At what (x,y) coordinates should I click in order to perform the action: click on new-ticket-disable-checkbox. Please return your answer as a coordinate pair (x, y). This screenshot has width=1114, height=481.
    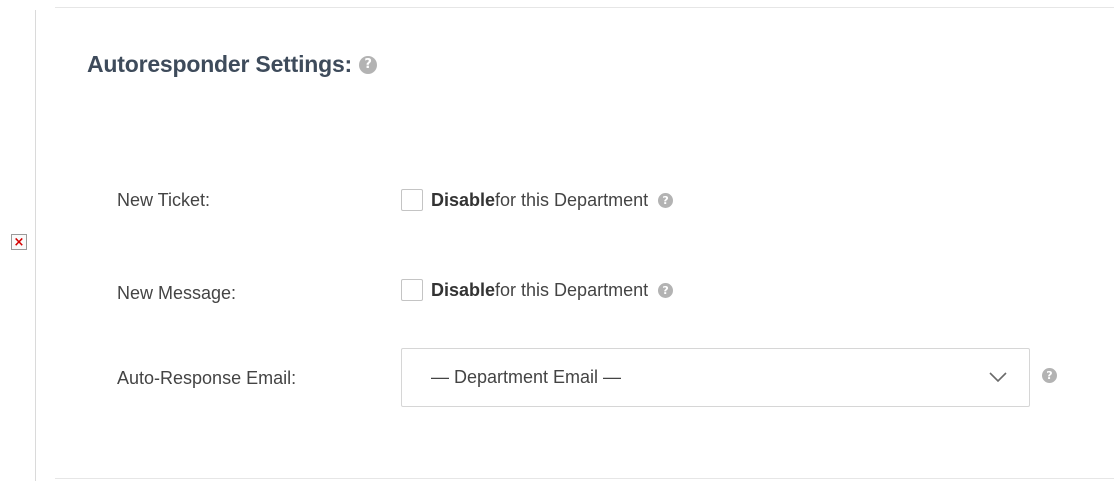
    Looking at the image, I should click on (412, 200).